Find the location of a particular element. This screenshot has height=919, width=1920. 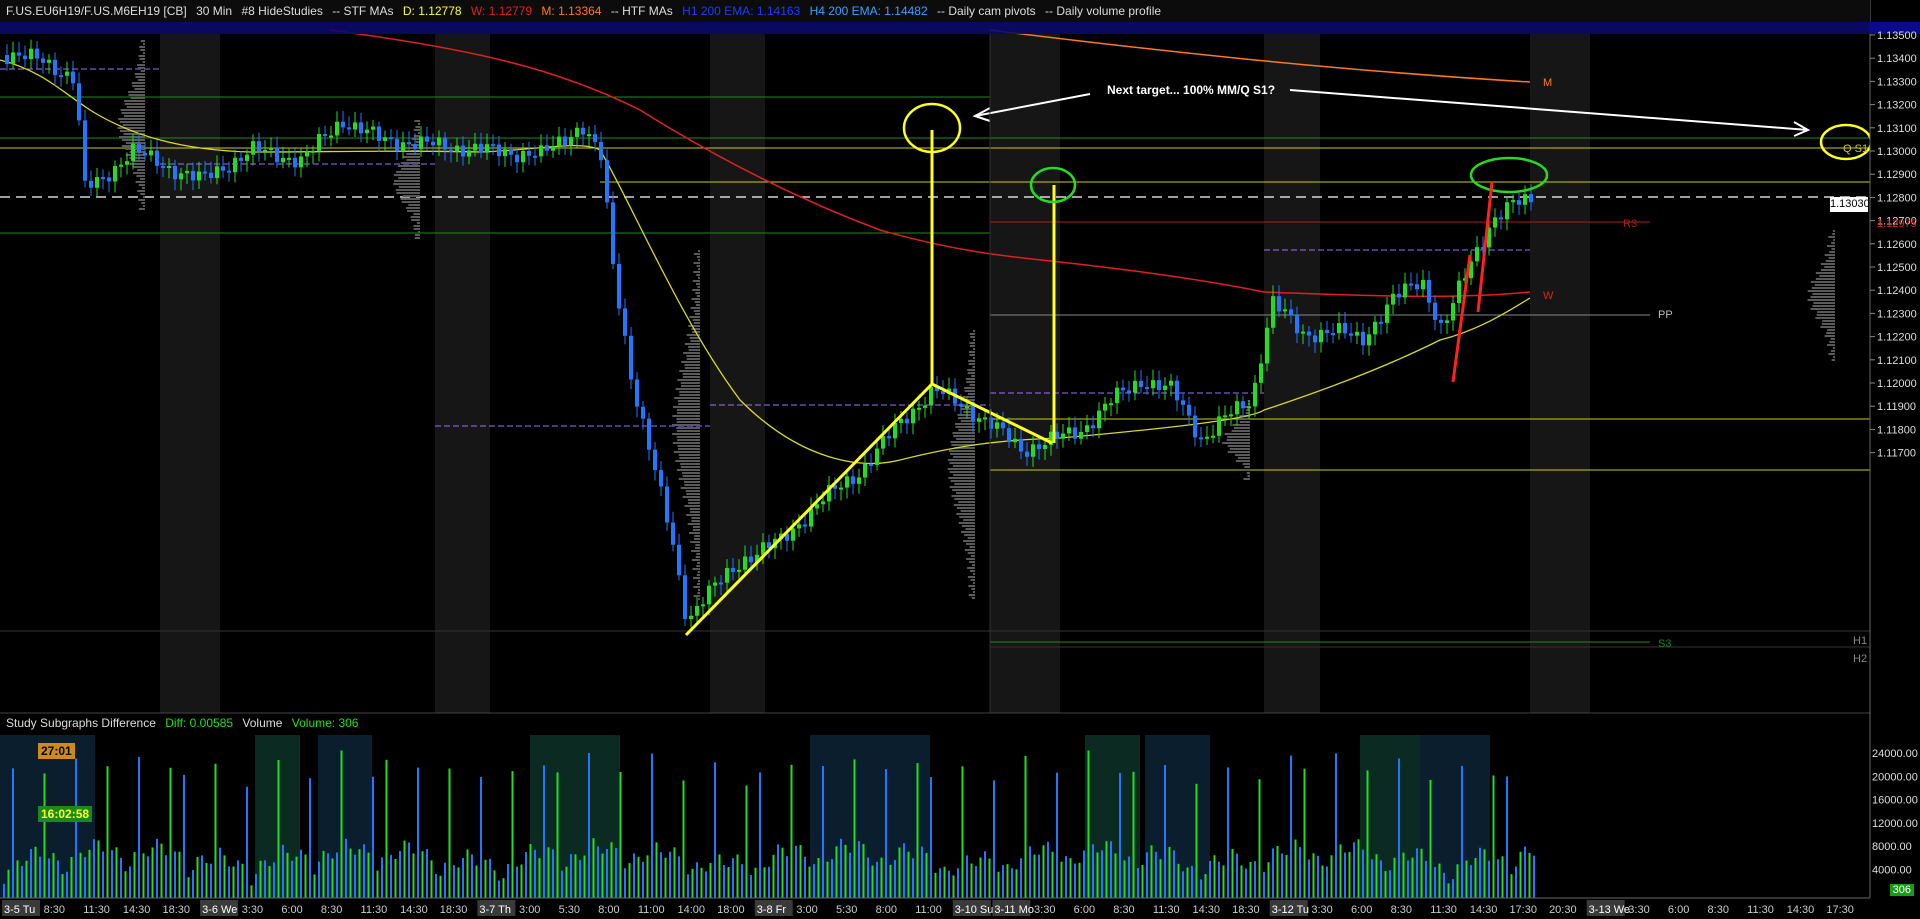

clock-display: 16:02:58 is located at coordinates (65, 814).